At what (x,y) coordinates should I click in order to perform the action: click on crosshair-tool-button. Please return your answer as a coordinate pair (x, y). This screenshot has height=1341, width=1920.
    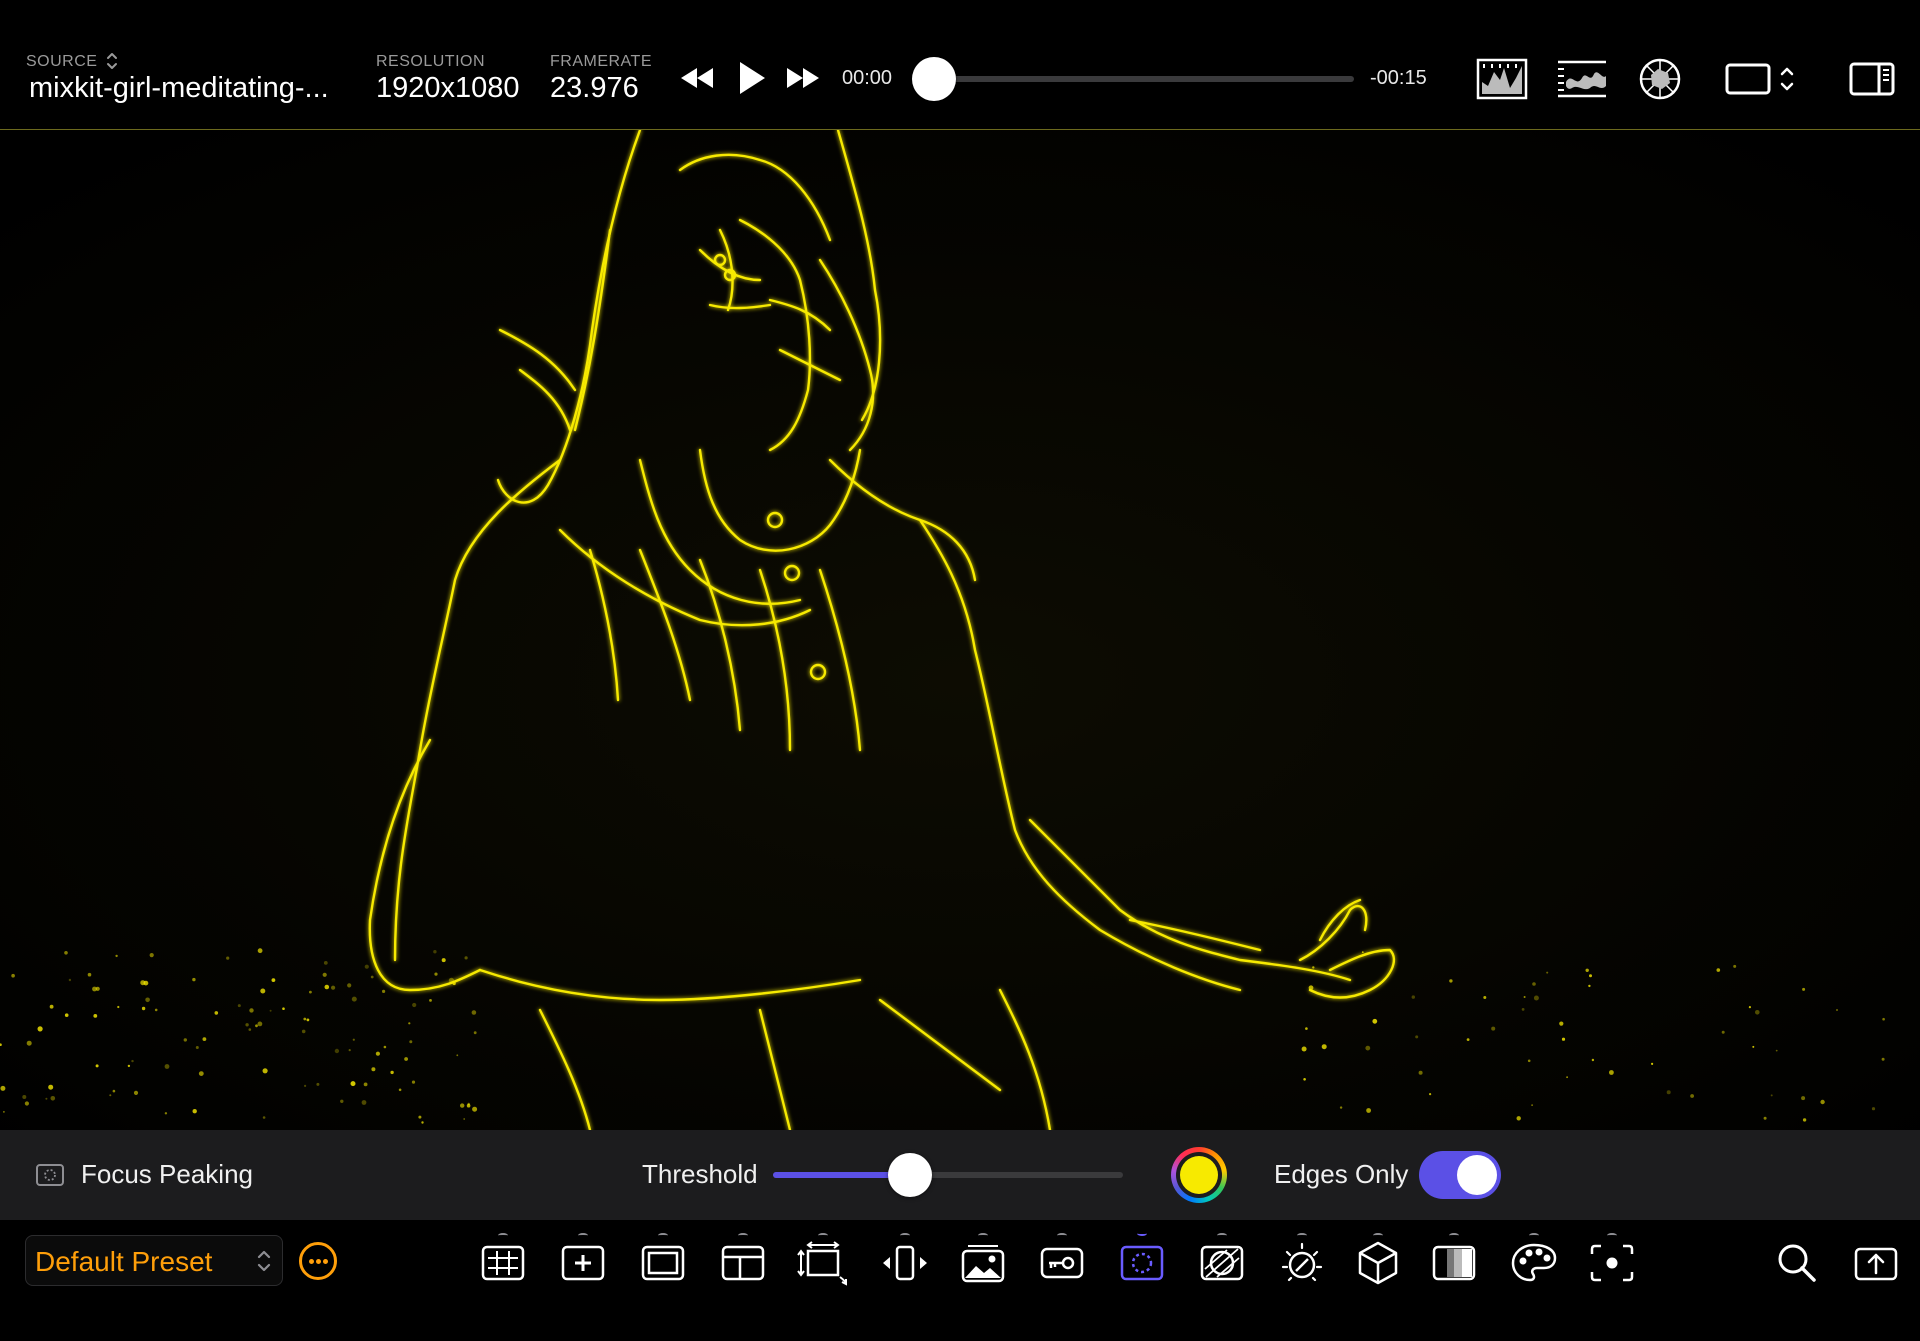
    Looking at the image, I should click on (583, 1261).